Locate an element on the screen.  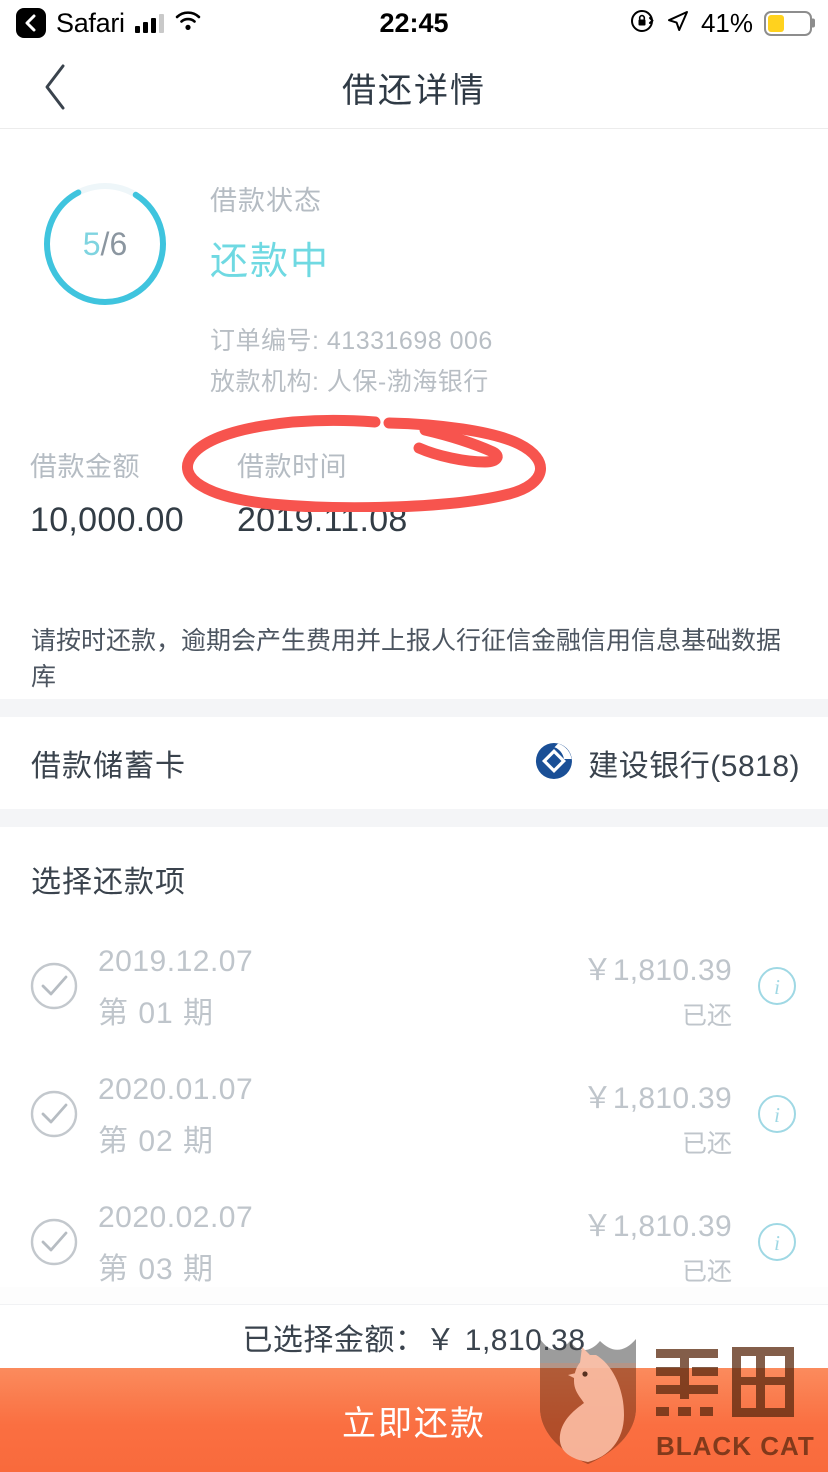
repayment-item-row: 2020.01.07 第 02 期 ￥1,810.39 已还 i is located at coordinates (414, 1116).